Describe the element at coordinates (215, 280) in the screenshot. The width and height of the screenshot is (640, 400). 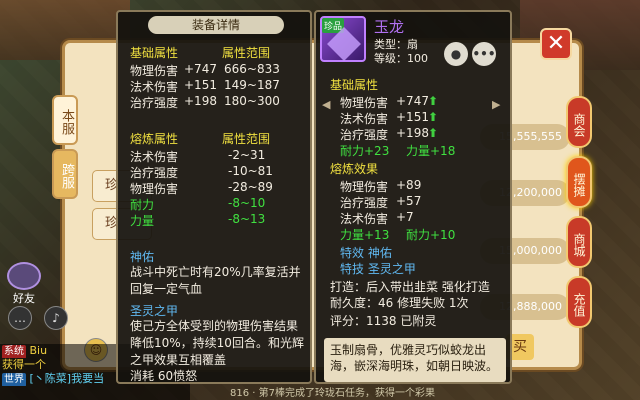
I see `skill-description: 战斗中死亡时有20%几率复活并回复一定气血` at that location.